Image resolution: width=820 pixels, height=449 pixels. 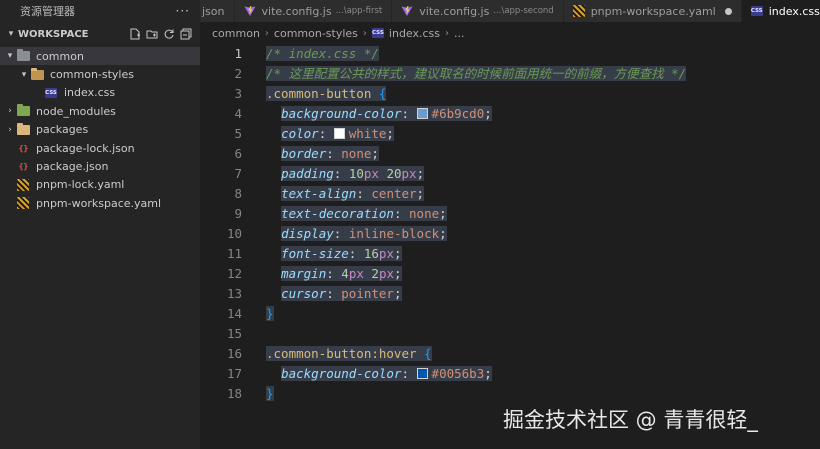 I want to click on line-number: 9, so click(x=238, y=213).